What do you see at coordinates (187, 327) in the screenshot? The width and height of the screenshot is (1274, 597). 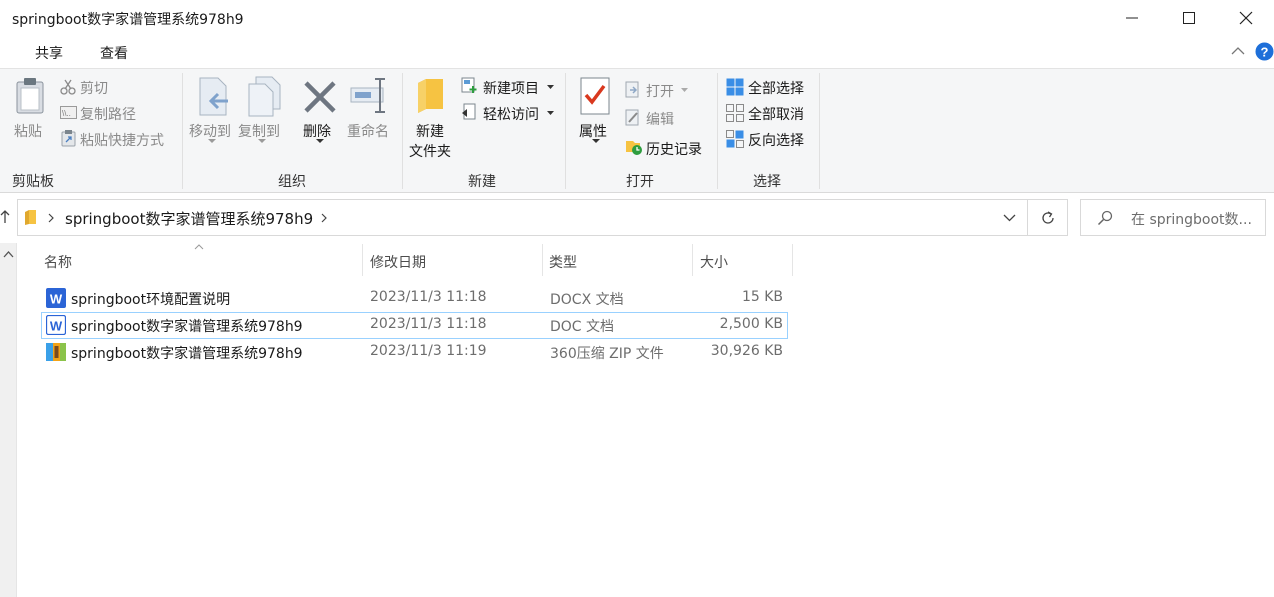 I see `file-name: springboot数字家谱管理系统978h9` at bounding box center [187, 327].